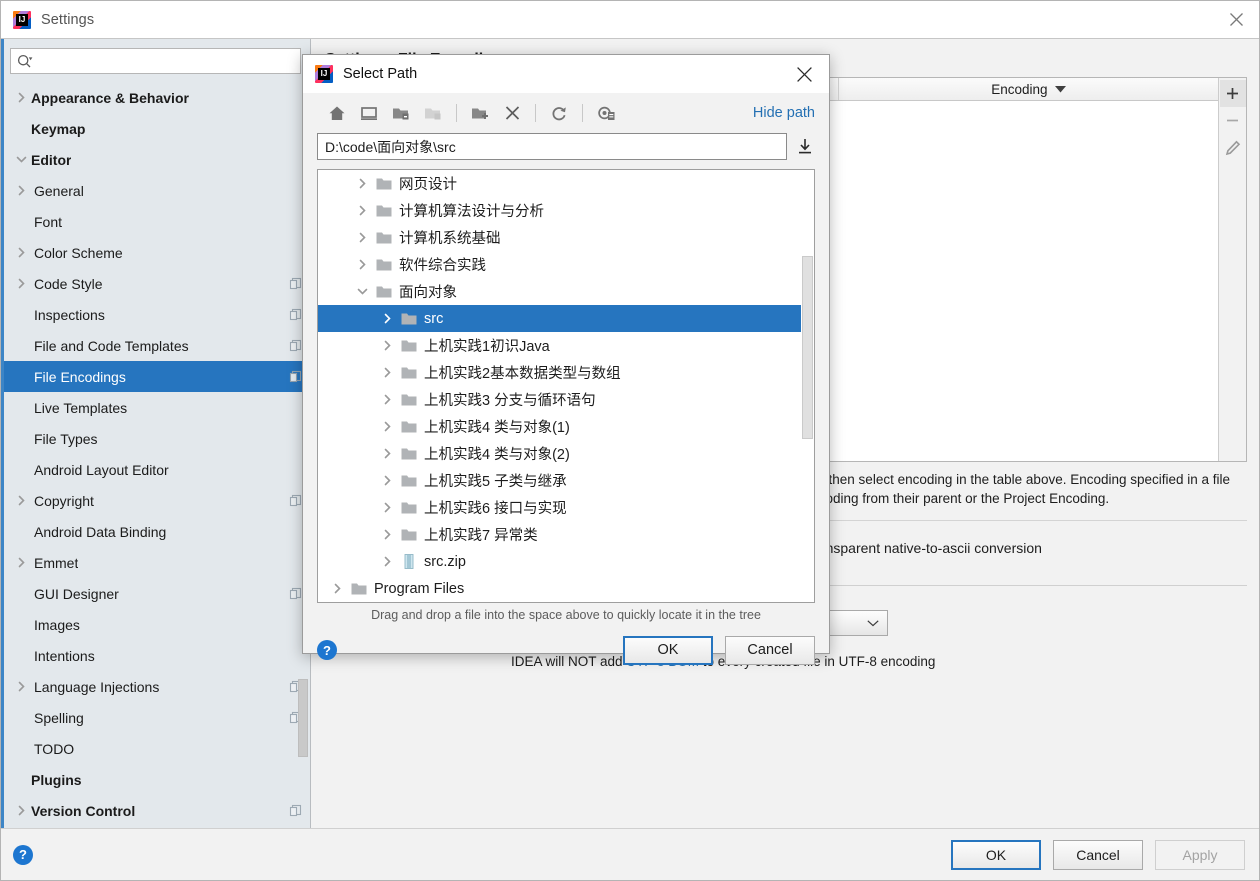 The height and width of the screenshot is (881, 1260). I want to click on folder-icon, so click(409, 346).